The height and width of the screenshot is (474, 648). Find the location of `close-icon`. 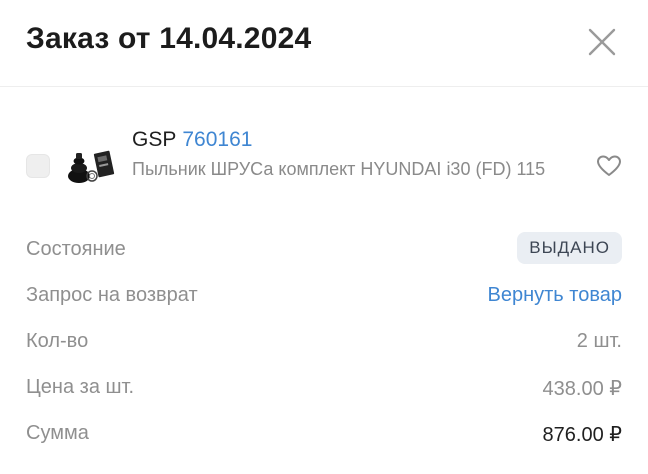

close-icon is located at coordinates (602, 42).